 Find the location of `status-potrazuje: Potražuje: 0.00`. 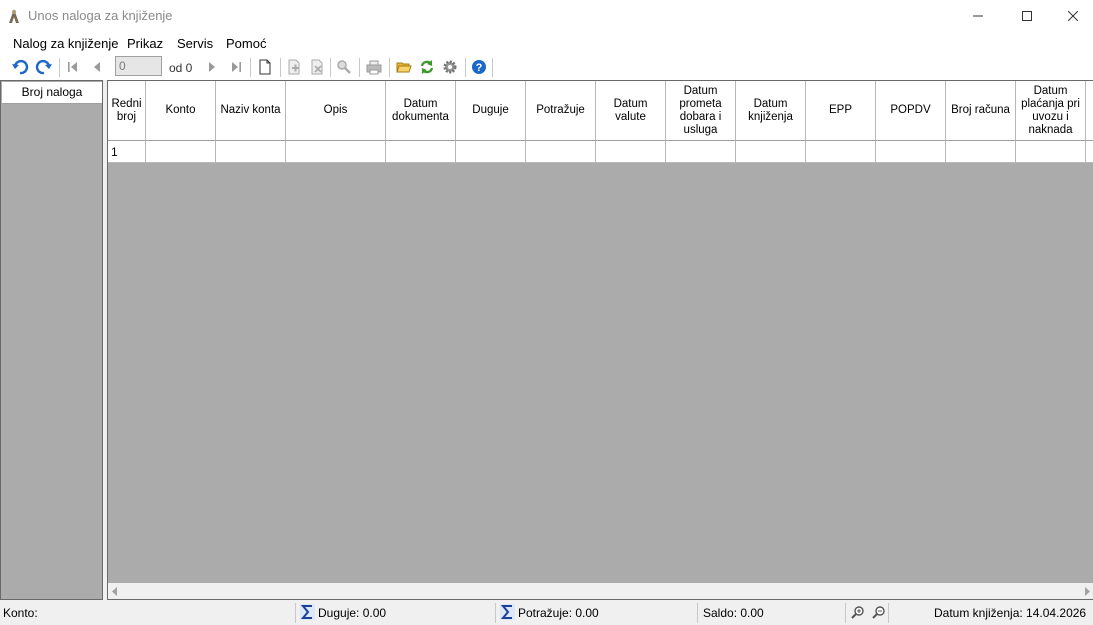

status-potrazuje: Potražuje: 0.00 is located at coordinates (558, 613).